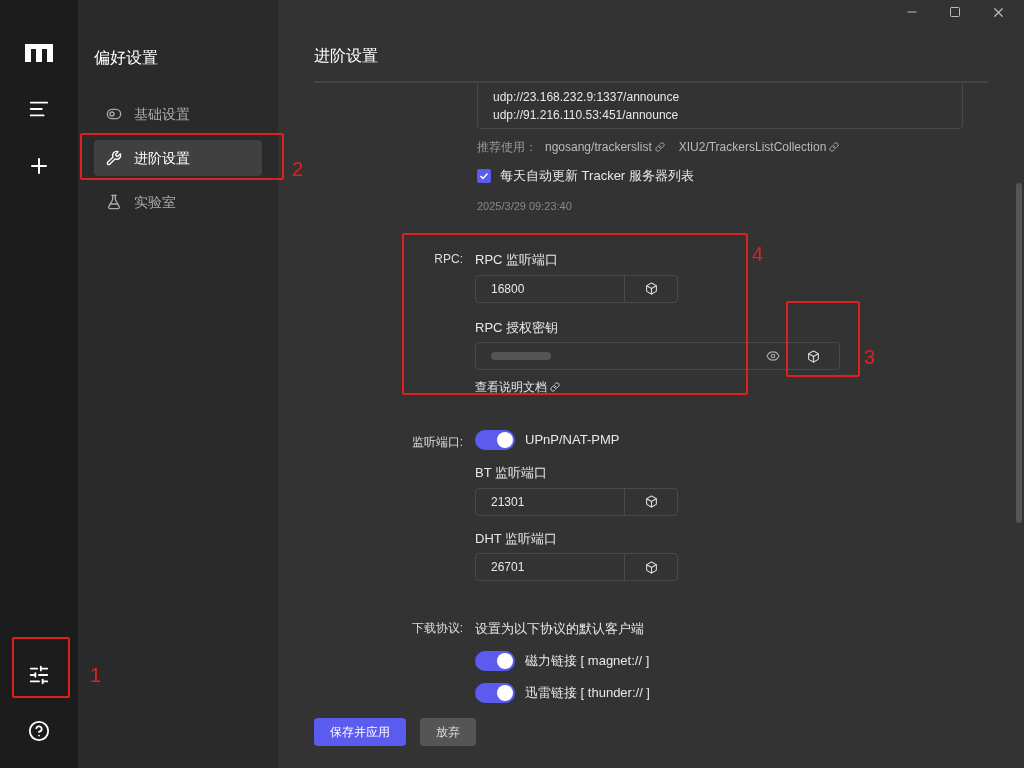 The width and height of the screenshot is (1024, 768). Describe the element at coordinates (508, 289) in the screenshot. I see `port-value: 16800` at that location.